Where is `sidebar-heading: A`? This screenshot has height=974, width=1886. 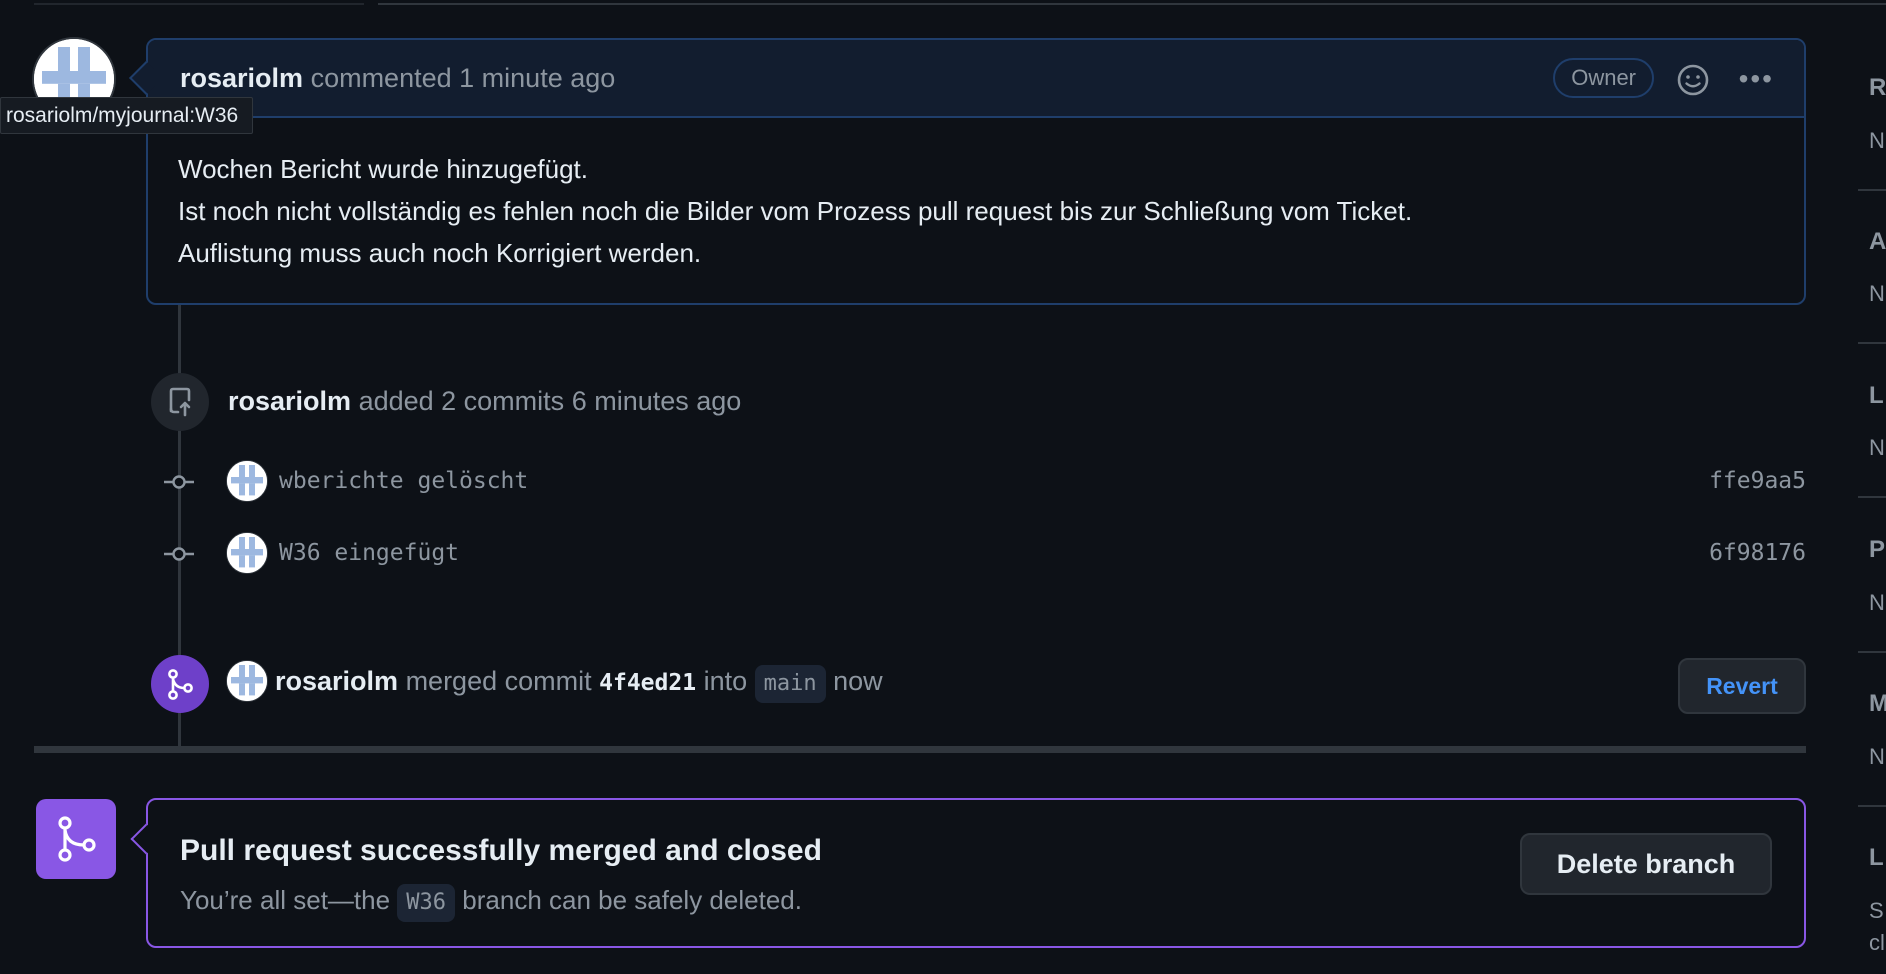
sidebar-heading: A is located at coordinates (1877, 242).